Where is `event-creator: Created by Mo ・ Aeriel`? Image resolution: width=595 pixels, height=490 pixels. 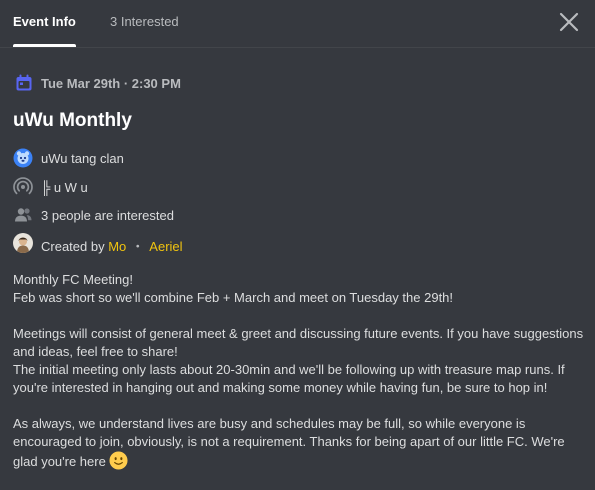
event-creator: Created by Mo ・ Aeriel is located at coordinates (112, 245).